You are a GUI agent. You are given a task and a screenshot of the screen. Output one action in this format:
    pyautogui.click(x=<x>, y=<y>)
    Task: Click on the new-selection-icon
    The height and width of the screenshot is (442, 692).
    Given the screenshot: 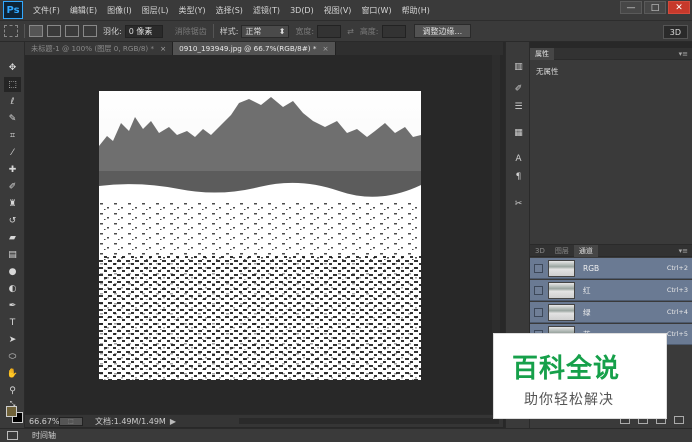 What is the action you would take?
    pyautogui.click(x=36, y=31)
    